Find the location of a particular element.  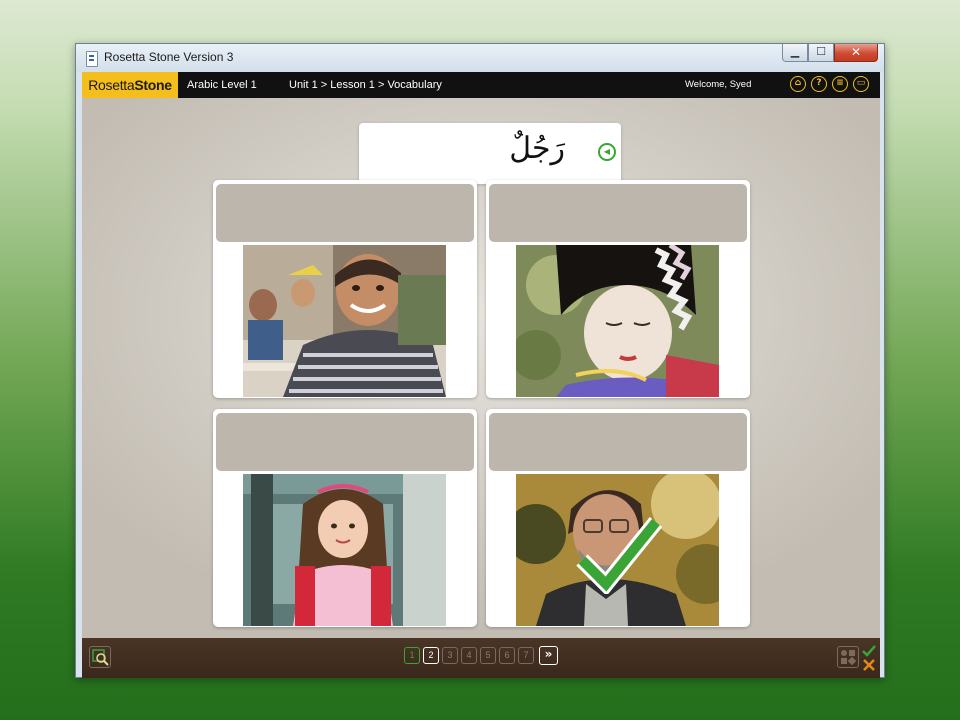

close-button: ✕ is located at coordinates (856, 53).